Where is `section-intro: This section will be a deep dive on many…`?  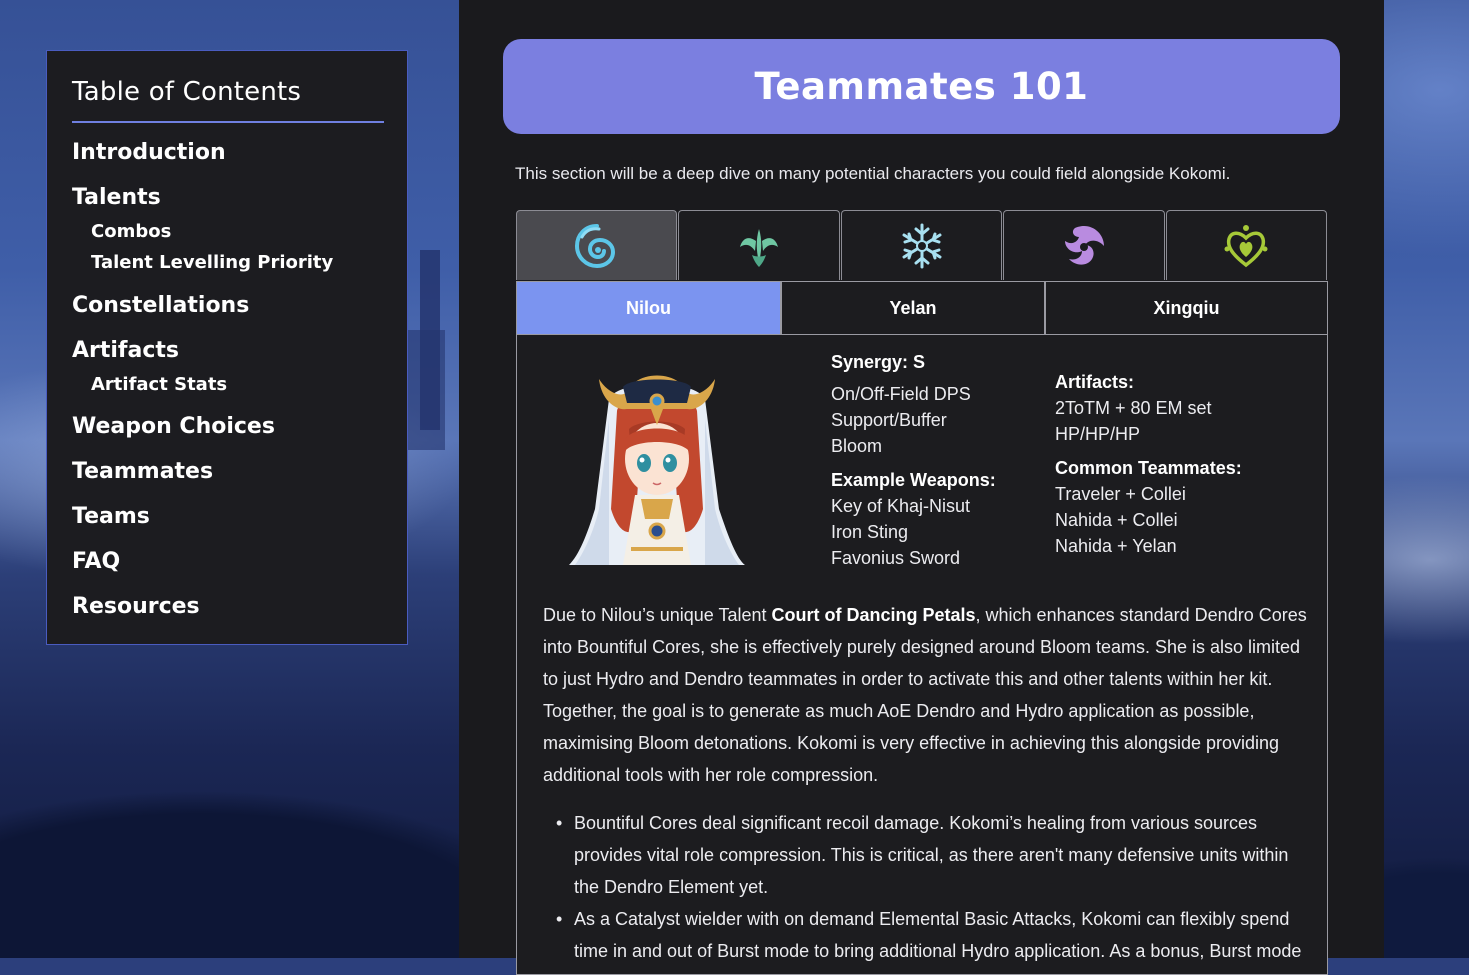
section-intro: This section will be a deep dive on many… is located at coordinates (873, 173).